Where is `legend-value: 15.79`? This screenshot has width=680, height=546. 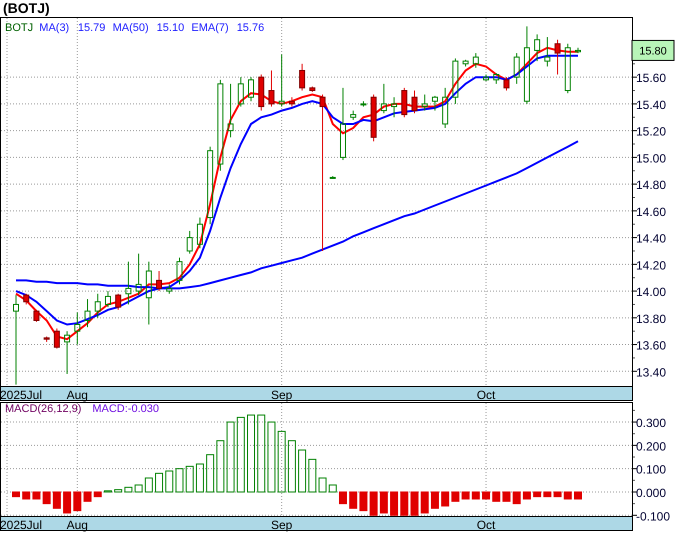 legend-value: 15.79 is located at coordinates (92, 28).